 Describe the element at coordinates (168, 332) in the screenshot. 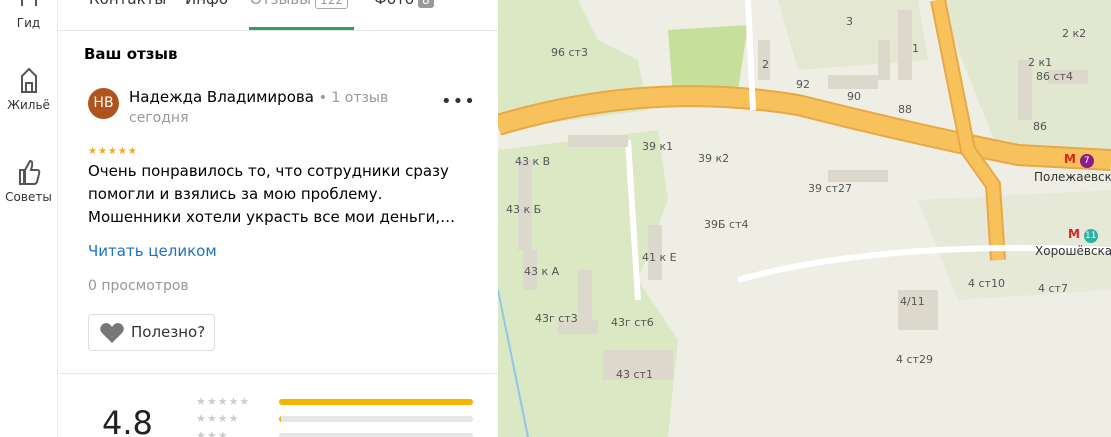

I see `useful-label: Полезно?` at that location.